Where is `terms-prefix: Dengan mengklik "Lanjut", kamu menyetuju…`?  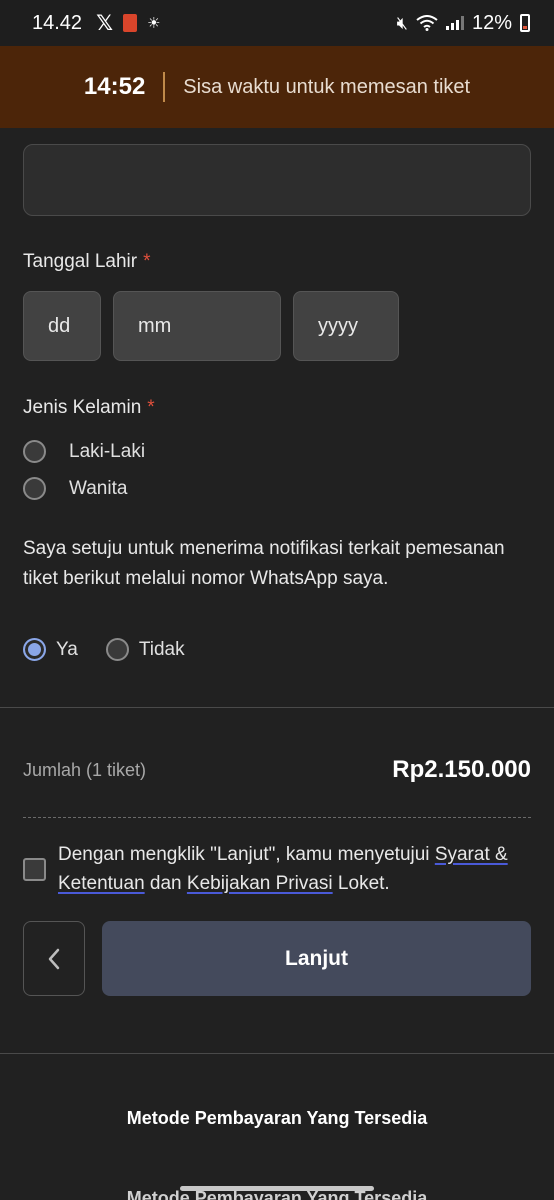
terms-prefix: Dengan mengklik "Lanjut", kamu menyetuju… is located at coordinates (246, 854).